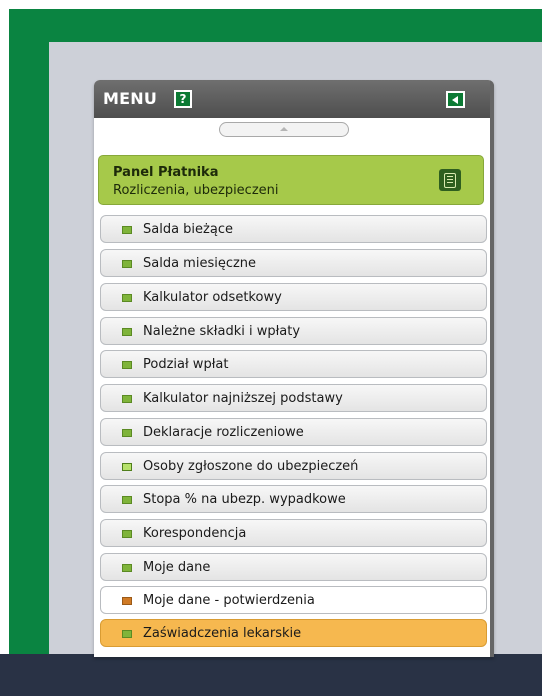 Image resolution: width=542 pixels, height=696 pixels. I want to click on menu-item-kalkulator-najnizszej-podstawy: Kalkulator najniższej podstawy, so click(293, 398).